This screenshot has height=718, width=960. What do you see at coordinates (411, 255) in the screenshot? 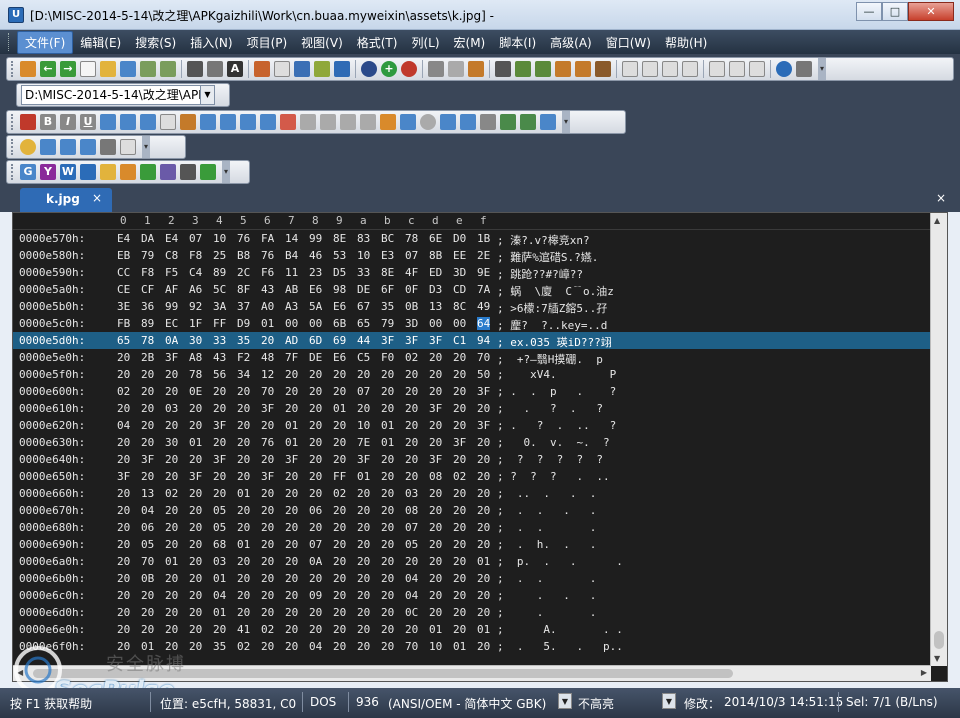
I see `hex-byte: 07` at bounding box center [411, 255].